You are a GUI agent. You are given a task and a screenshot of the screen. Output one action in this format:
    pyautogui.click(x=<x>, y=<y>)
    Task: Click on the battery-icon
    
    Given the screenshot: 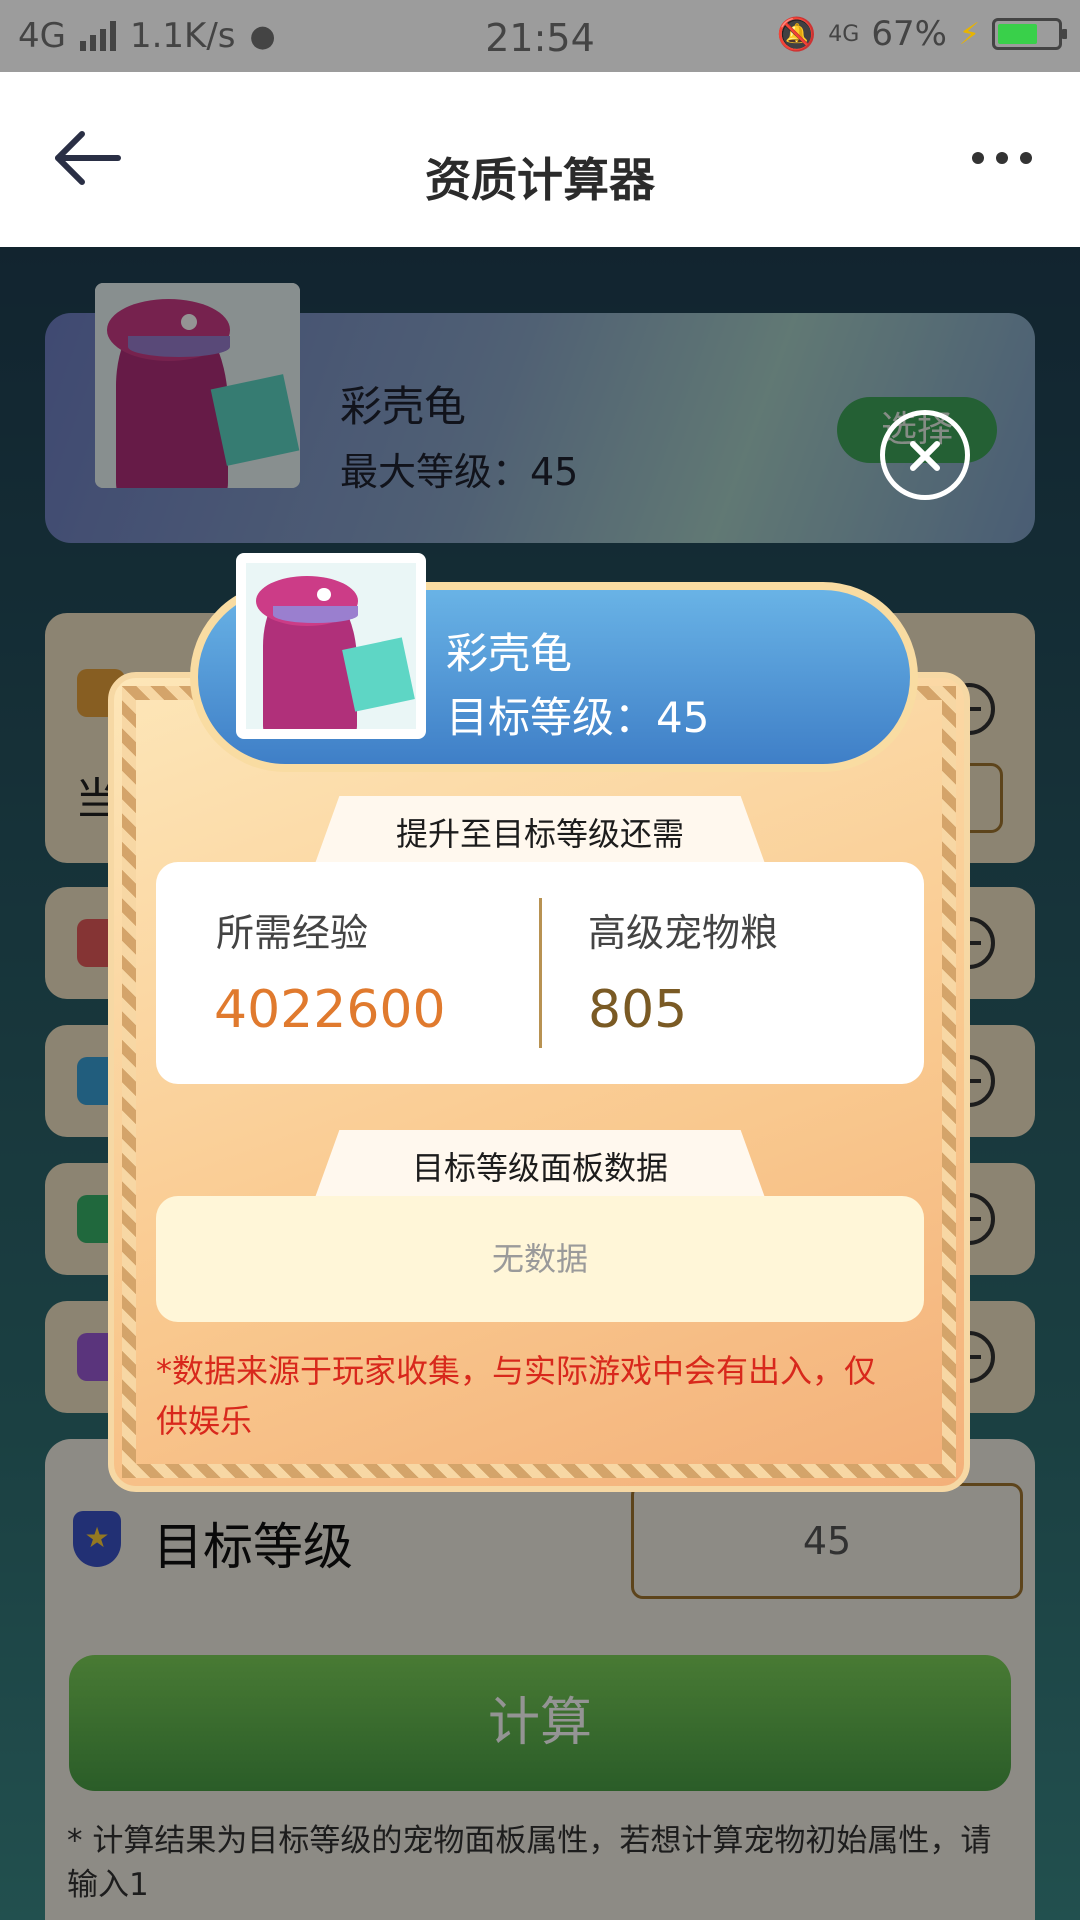 What is the action you would take?
    pyautogui.click(x=1029, y=34)
    